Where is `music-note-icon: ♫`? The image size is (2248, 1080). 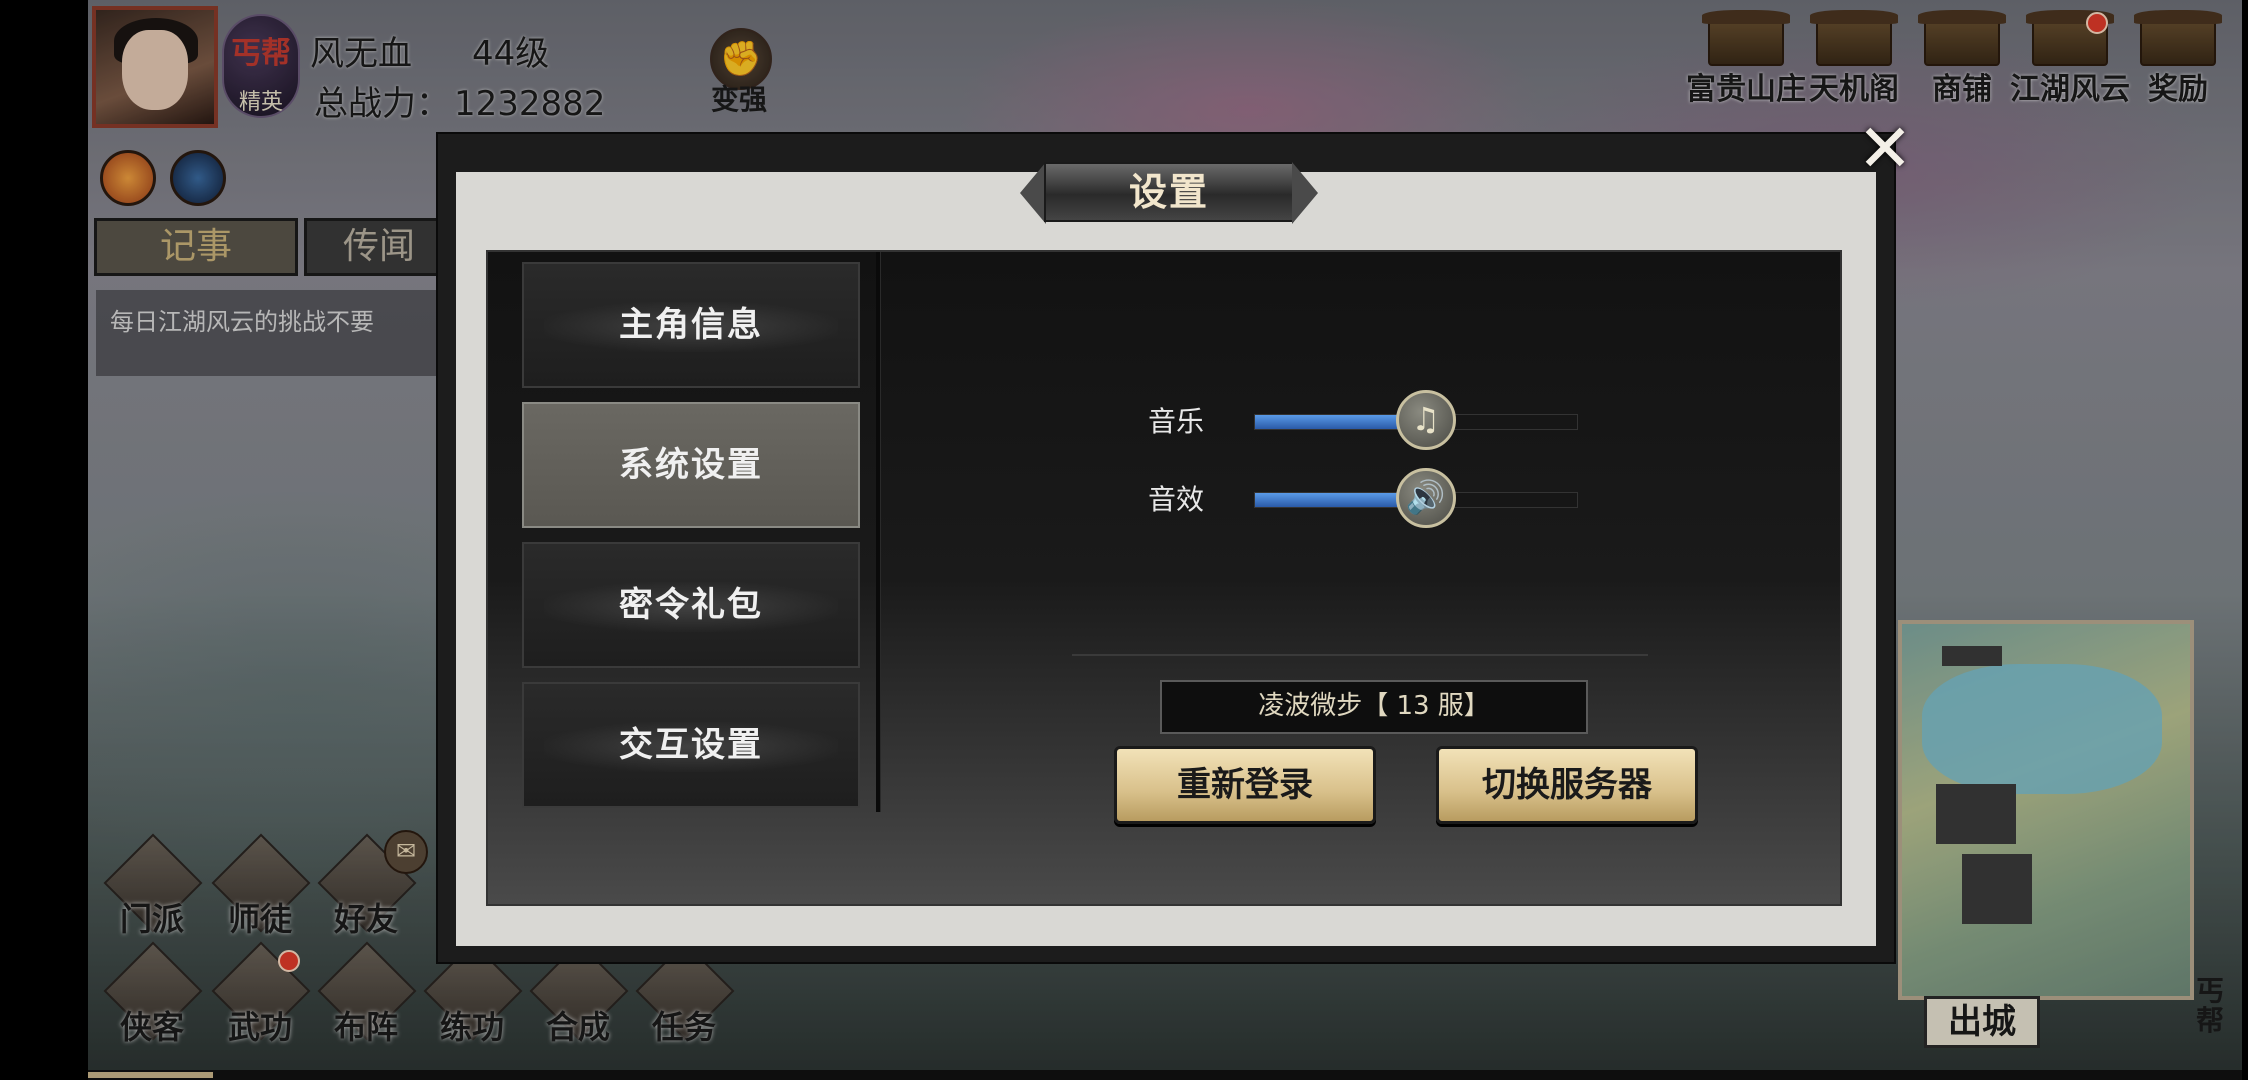 music-note-icon: ♫ is located at coordinates (1425, 420).